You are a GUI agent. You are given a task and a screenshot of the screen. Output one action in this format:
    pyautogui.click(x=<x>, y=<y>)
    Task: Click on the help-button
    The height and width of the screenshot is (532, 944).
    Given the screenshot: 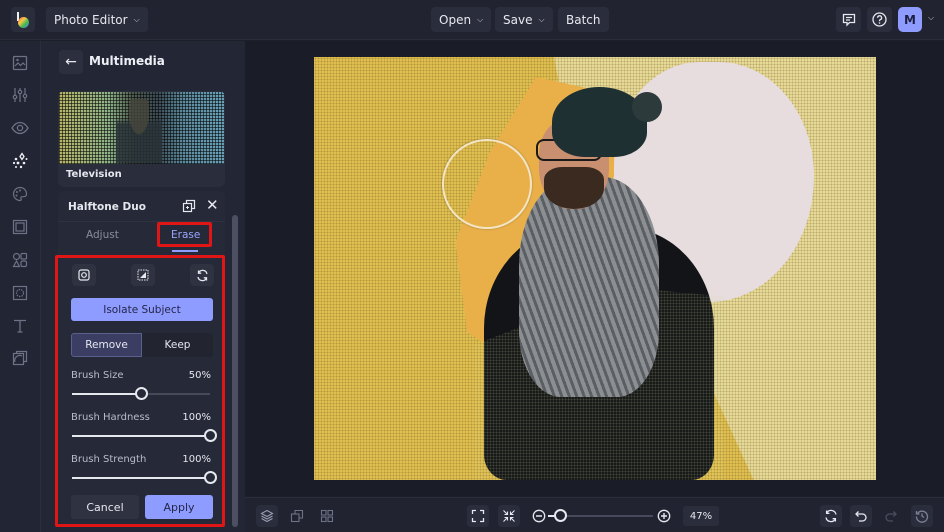 What is the action you would take?
    pyautogui.click(x=879, y=19)
    